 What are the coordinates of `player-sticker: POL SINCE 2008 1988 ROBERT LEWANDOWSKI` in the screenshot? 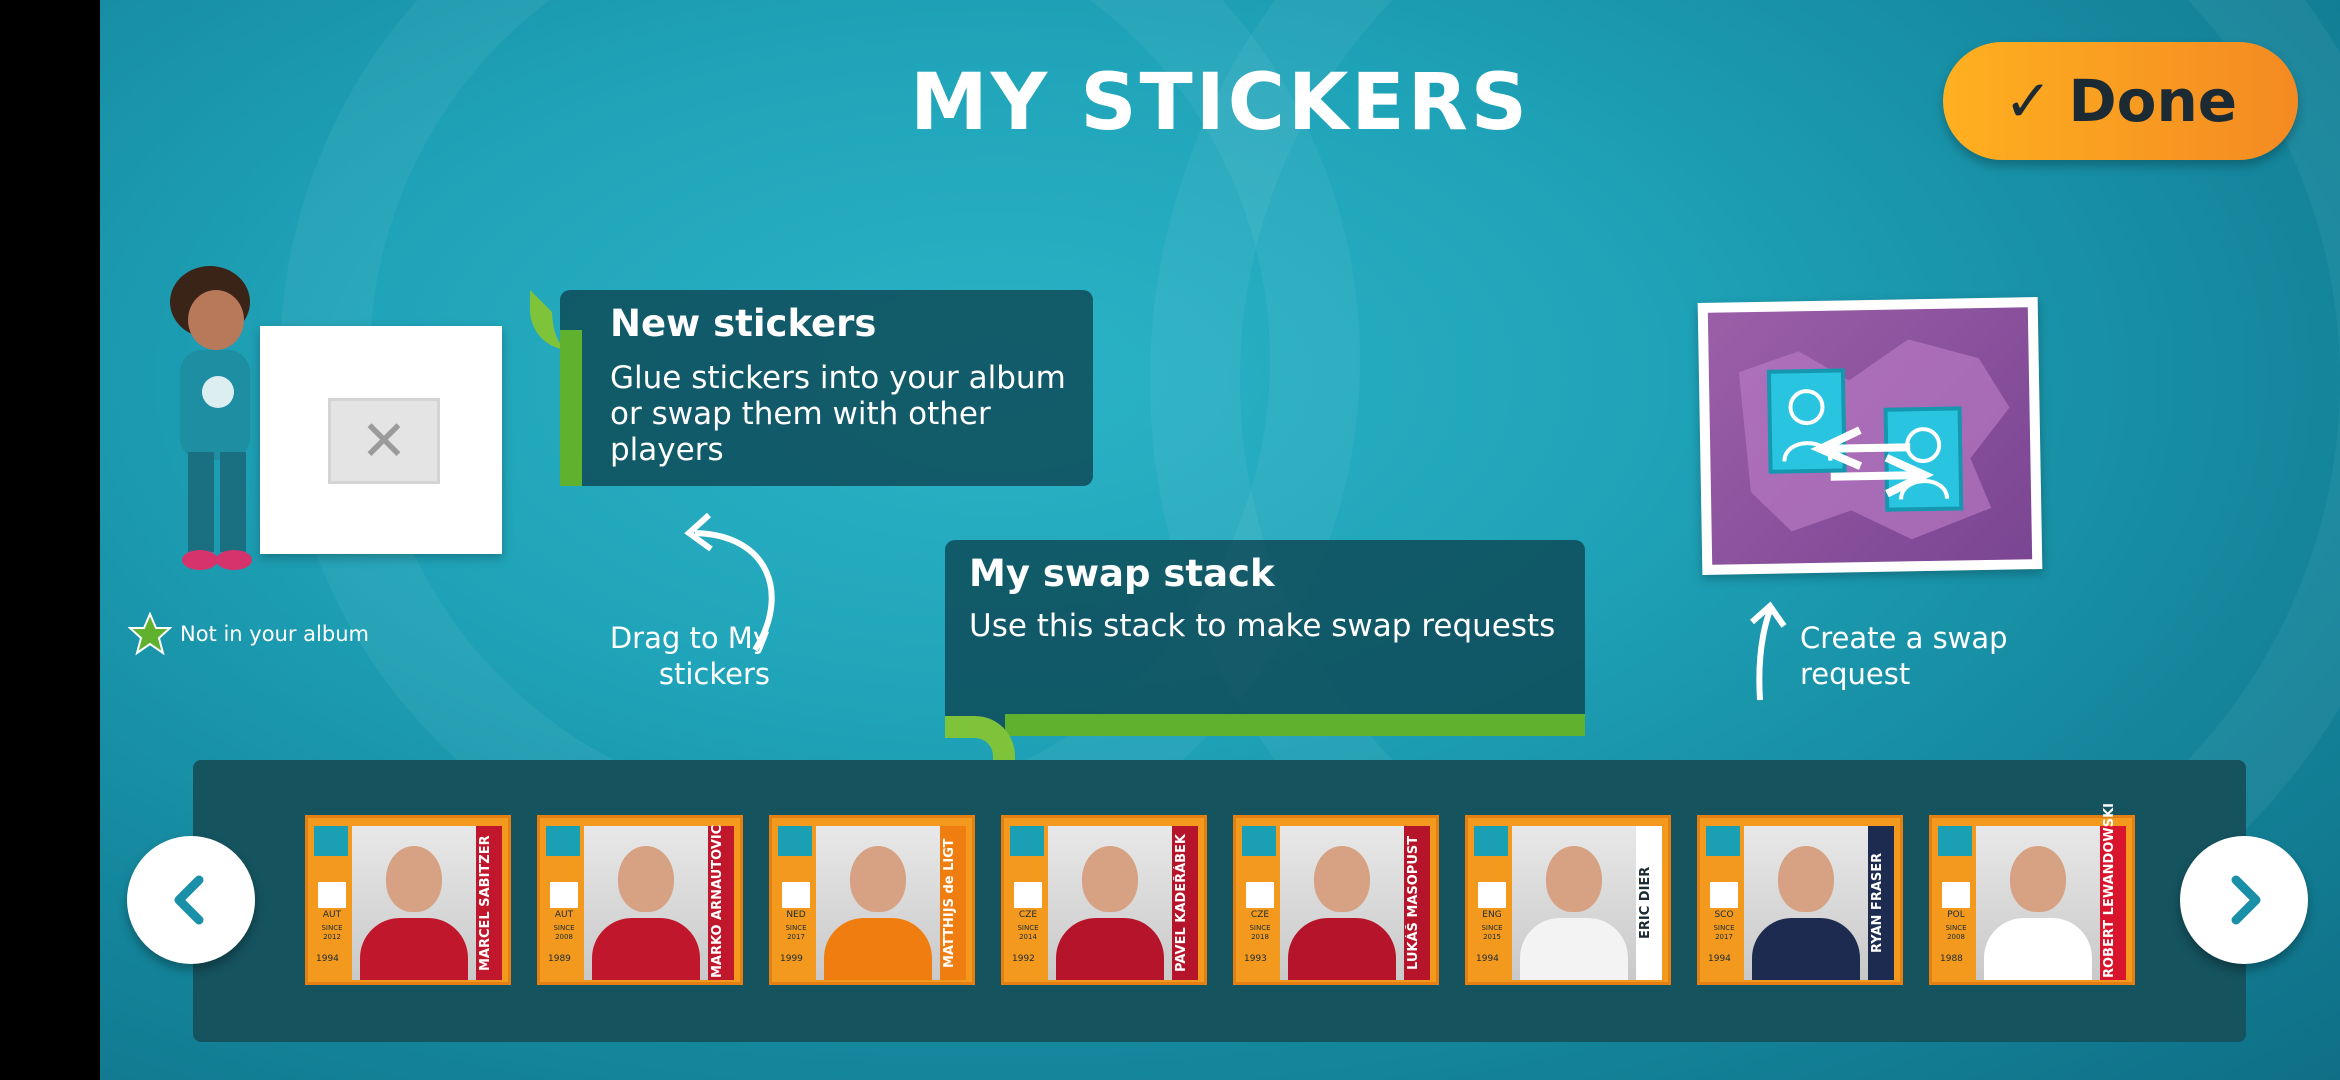 It's located at (2032, 894).